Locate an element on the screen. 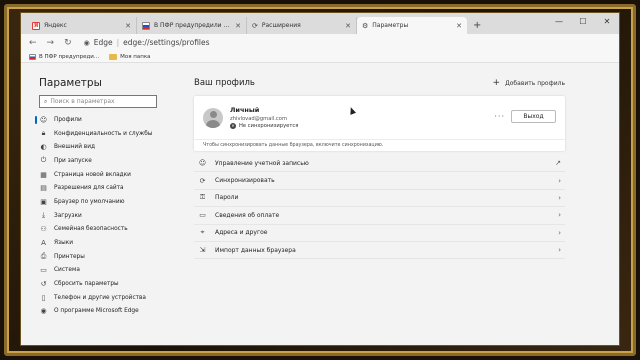 Image resolution: width=640 pixels, height=360 pixels. sync-status-label: Не синхронизируется is located at coordinates (269, 126).